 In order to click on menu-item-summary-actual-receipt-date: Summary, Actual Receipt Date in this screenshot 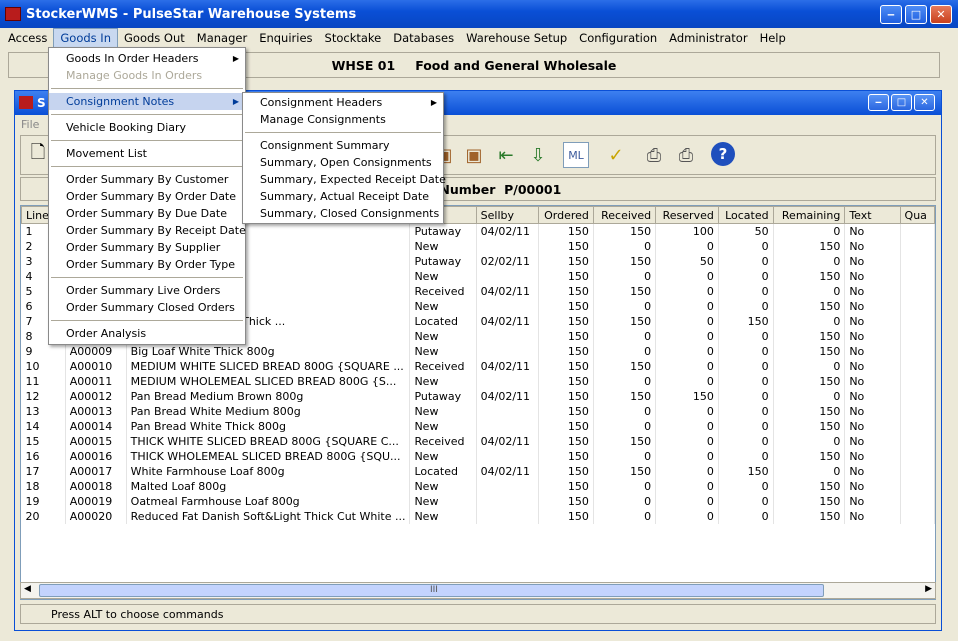, I will do `click(343, 196)`.